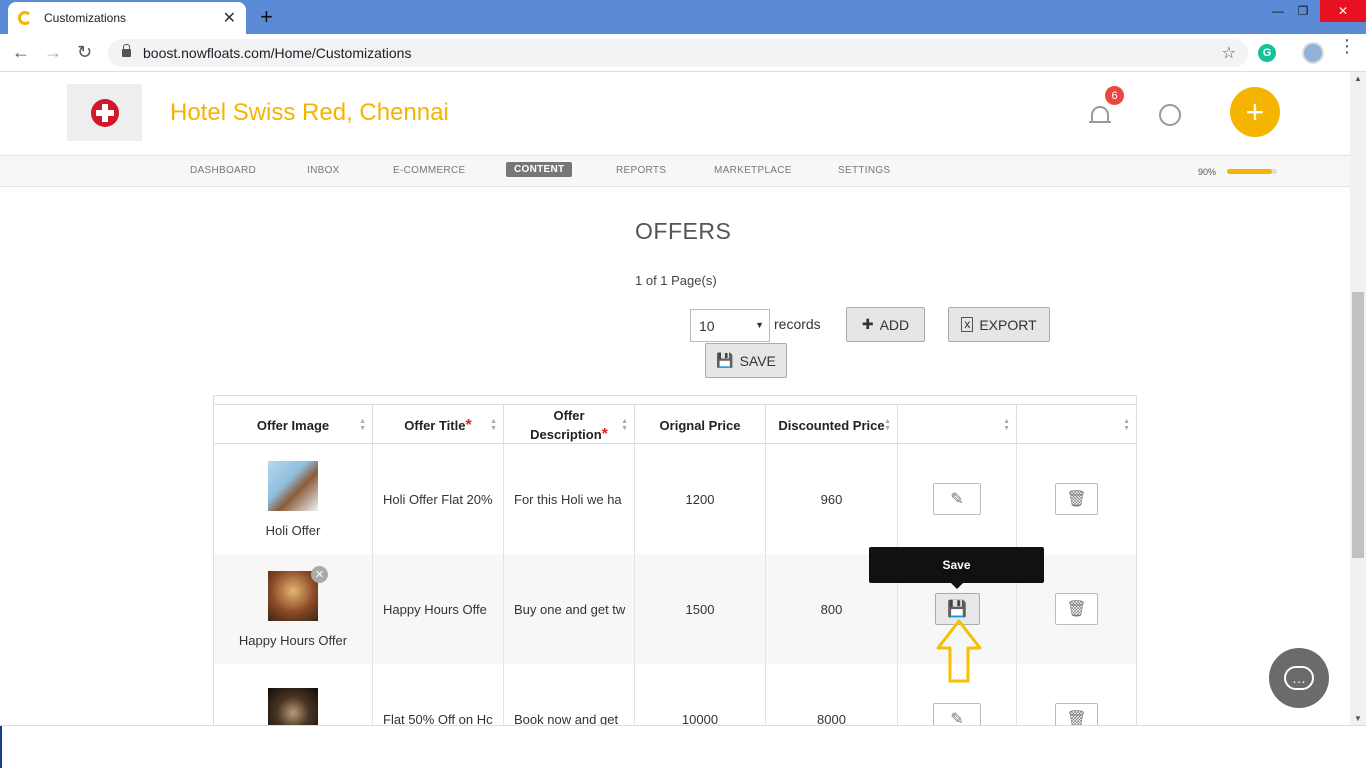 This screenshot has height=768, width=1366. I want to click on notification-badge: 6, so click(1114, 95).